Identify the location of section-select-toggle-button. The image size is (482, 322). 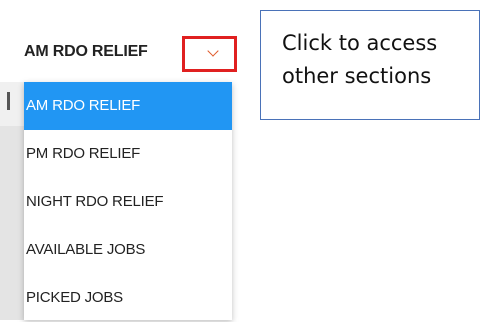
(209, 54).